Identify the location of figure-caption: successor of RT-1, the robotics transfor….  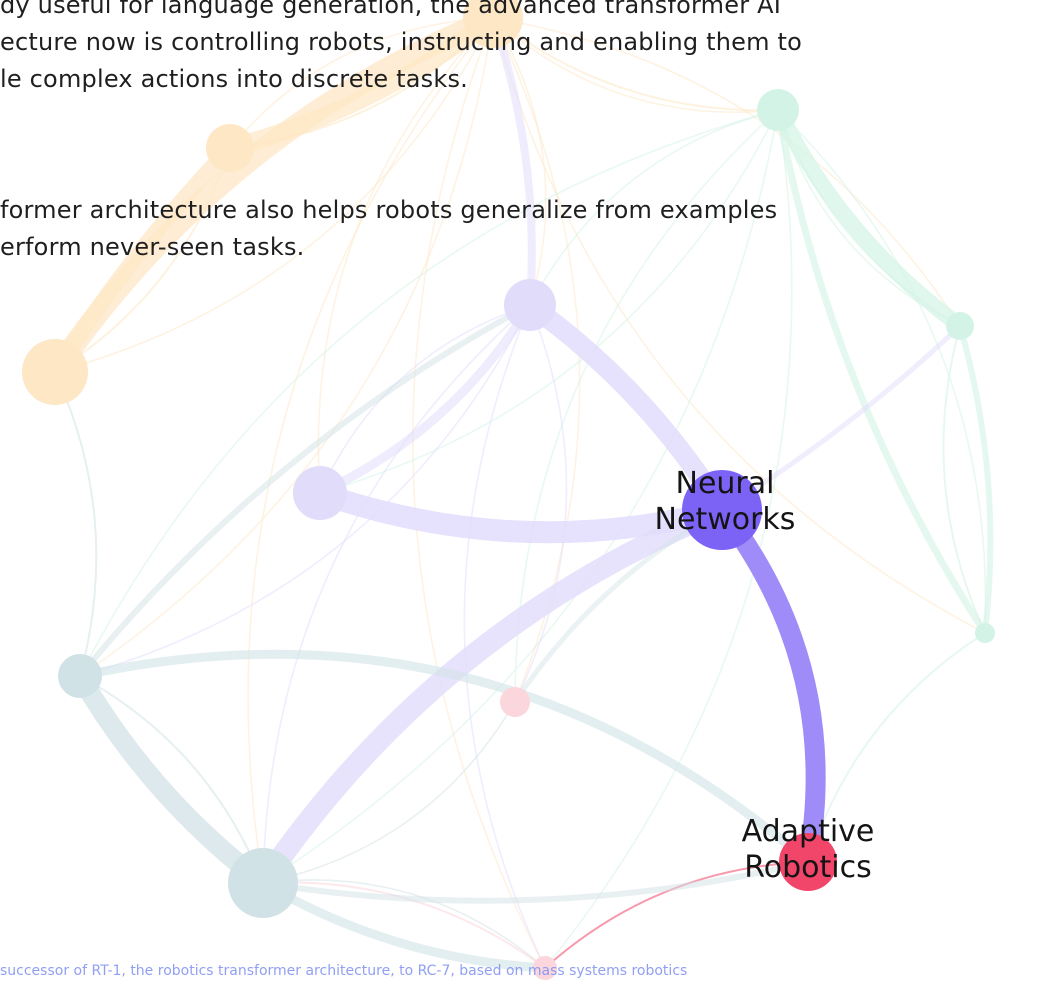
(344, 971).